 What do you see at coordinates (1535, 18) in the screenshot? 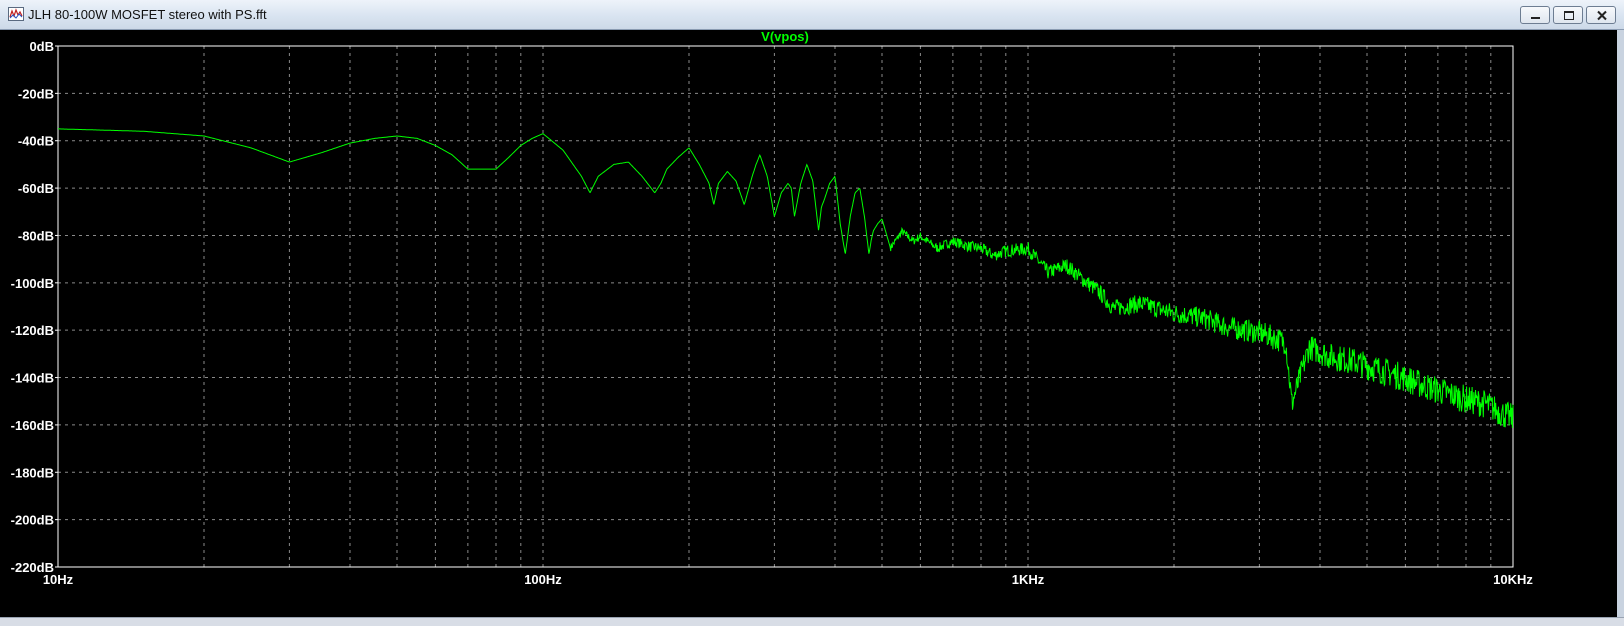
I see `minimize-icon` at bounding box center [1535, 18].